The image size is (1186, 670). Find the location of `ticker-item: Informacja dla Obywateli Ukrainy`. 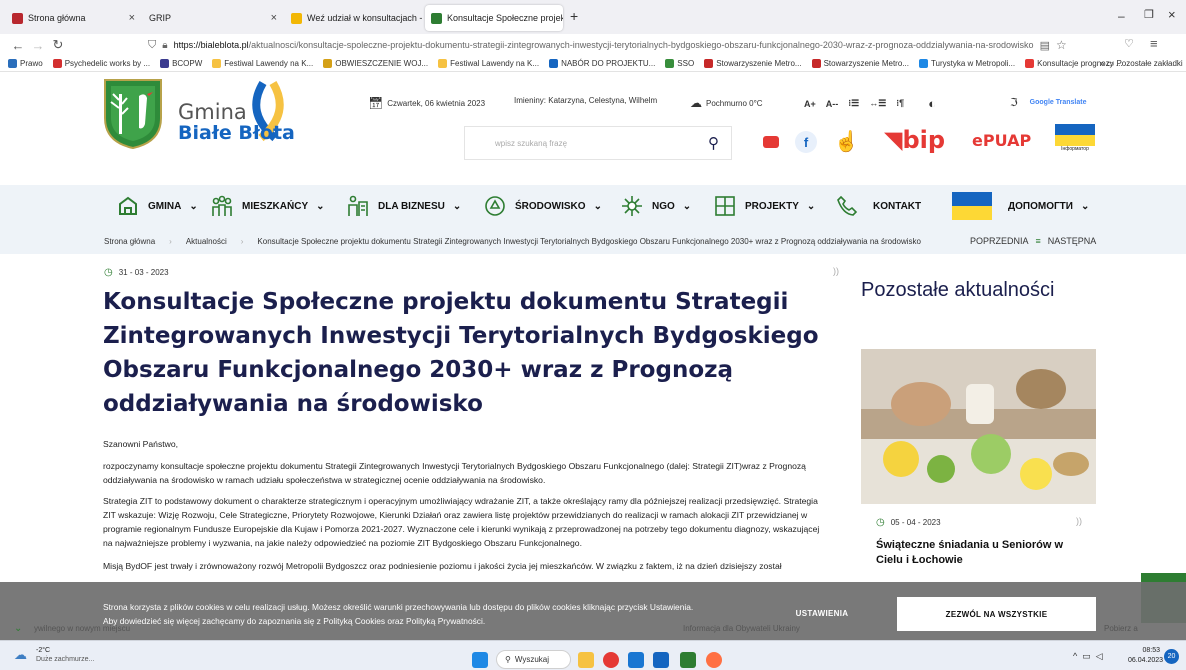

ticker-item: Informacja dla Obywateli Ukrainy is located at coordinates (741, 628).